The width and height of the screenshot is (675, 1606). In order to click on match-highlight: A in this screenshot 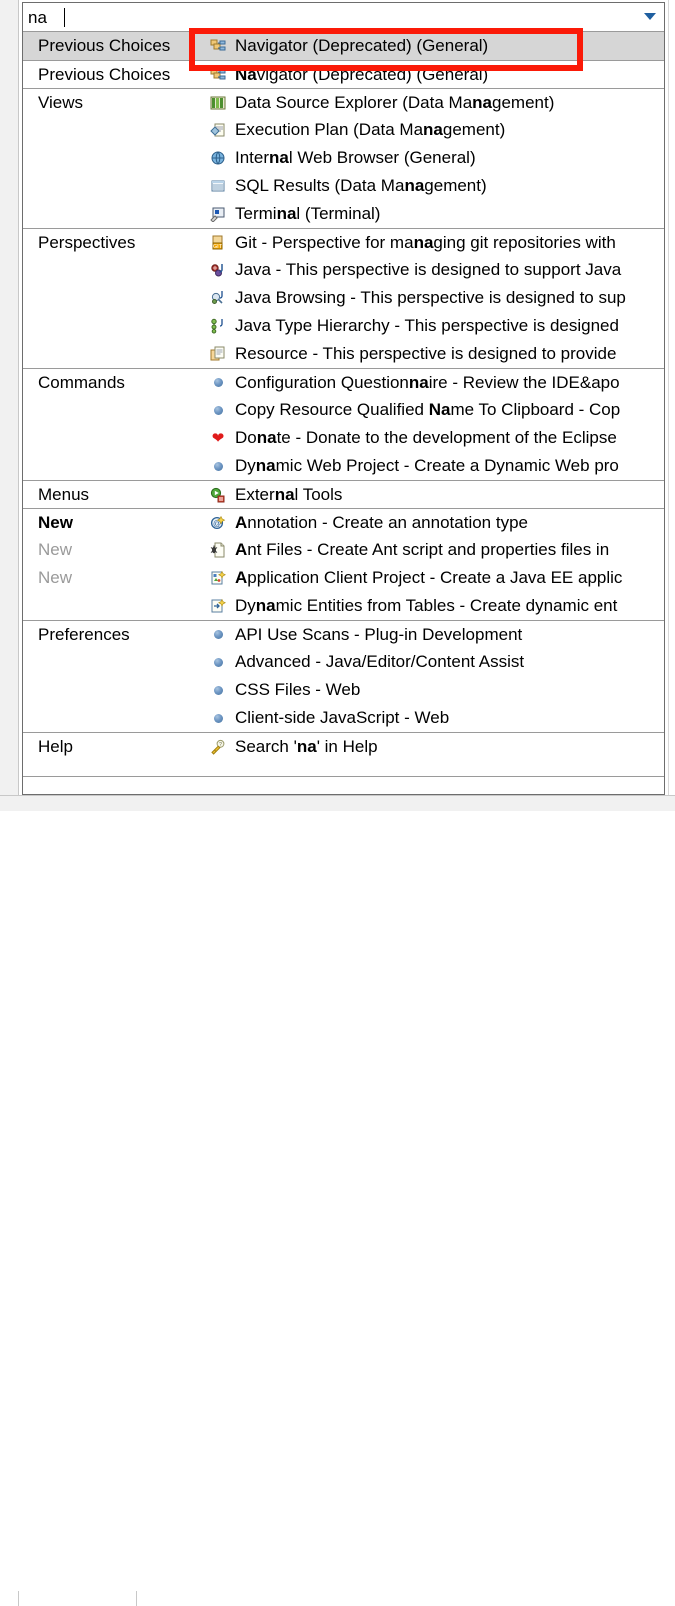, I will do `click(241, 522)`.